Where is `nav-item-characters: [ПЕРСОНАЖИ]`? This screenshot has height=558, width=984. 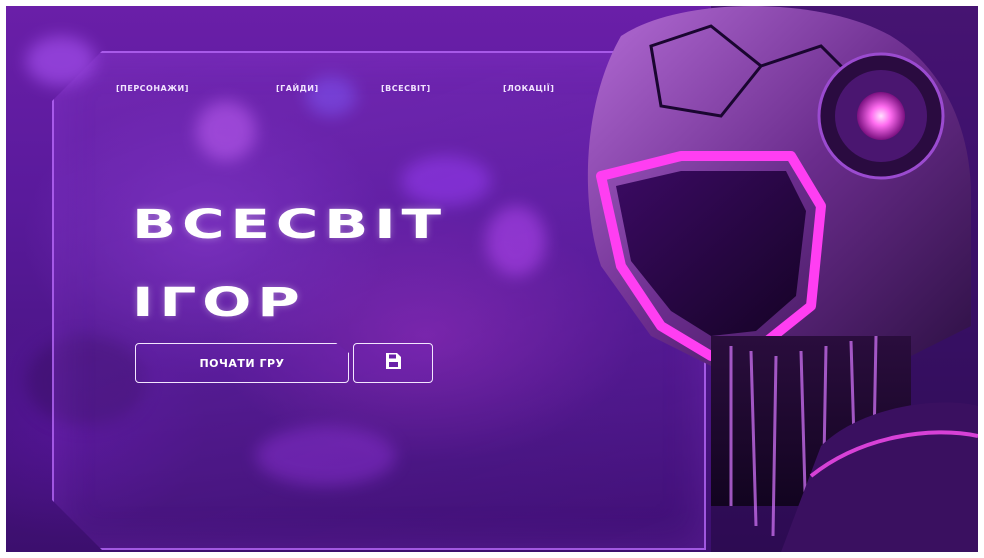 nav-item-characters: [ПЕРСОНАЖИ] is located at coordinates (152, 88).